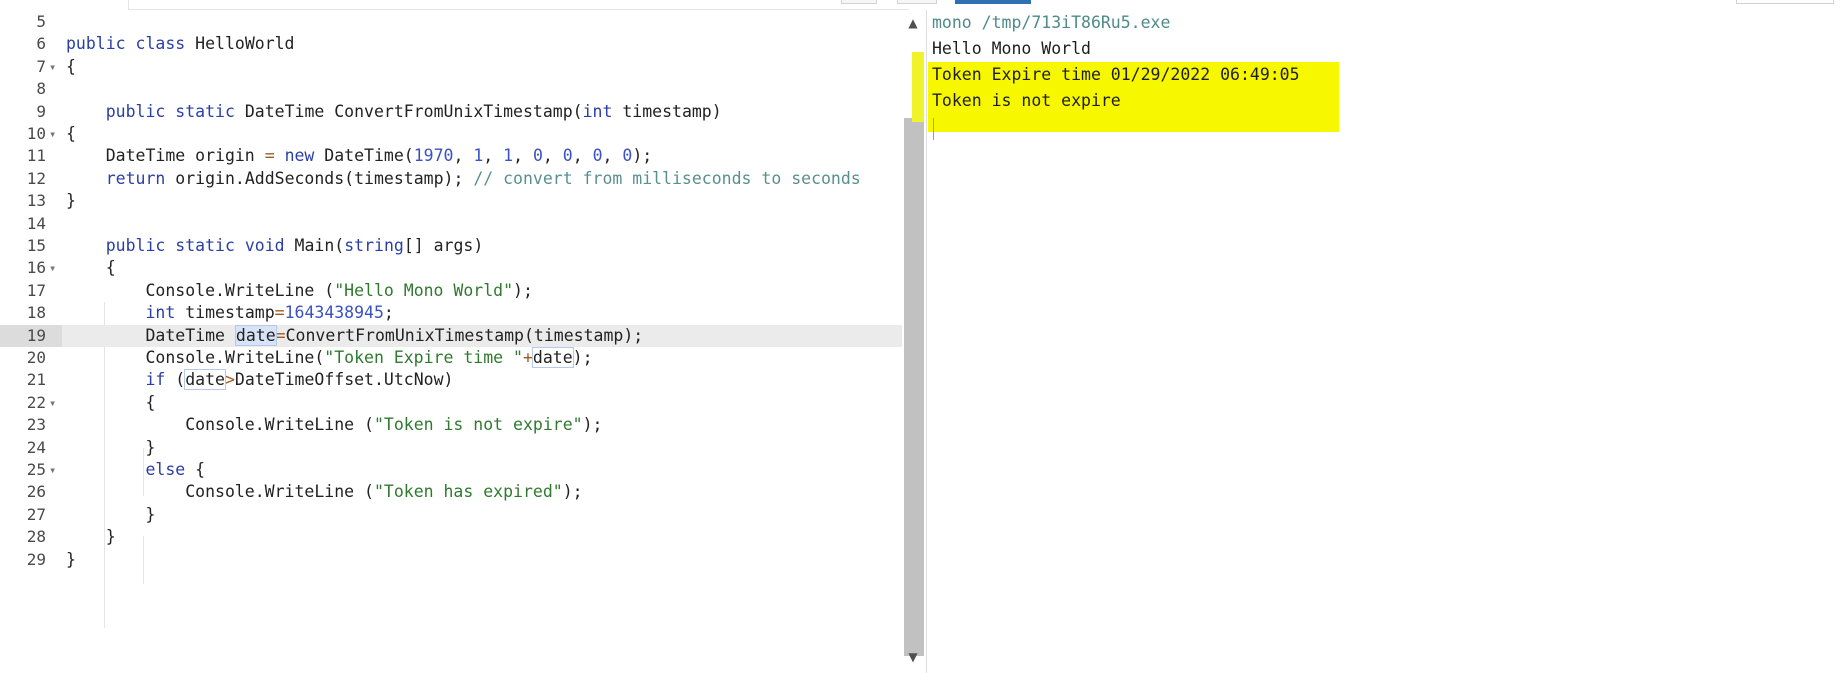  What do you see at coordinates (913, 23) in the screenshot?
I see `scroll-up-arrow-icon: ▲` at bounding box center [913, 23].